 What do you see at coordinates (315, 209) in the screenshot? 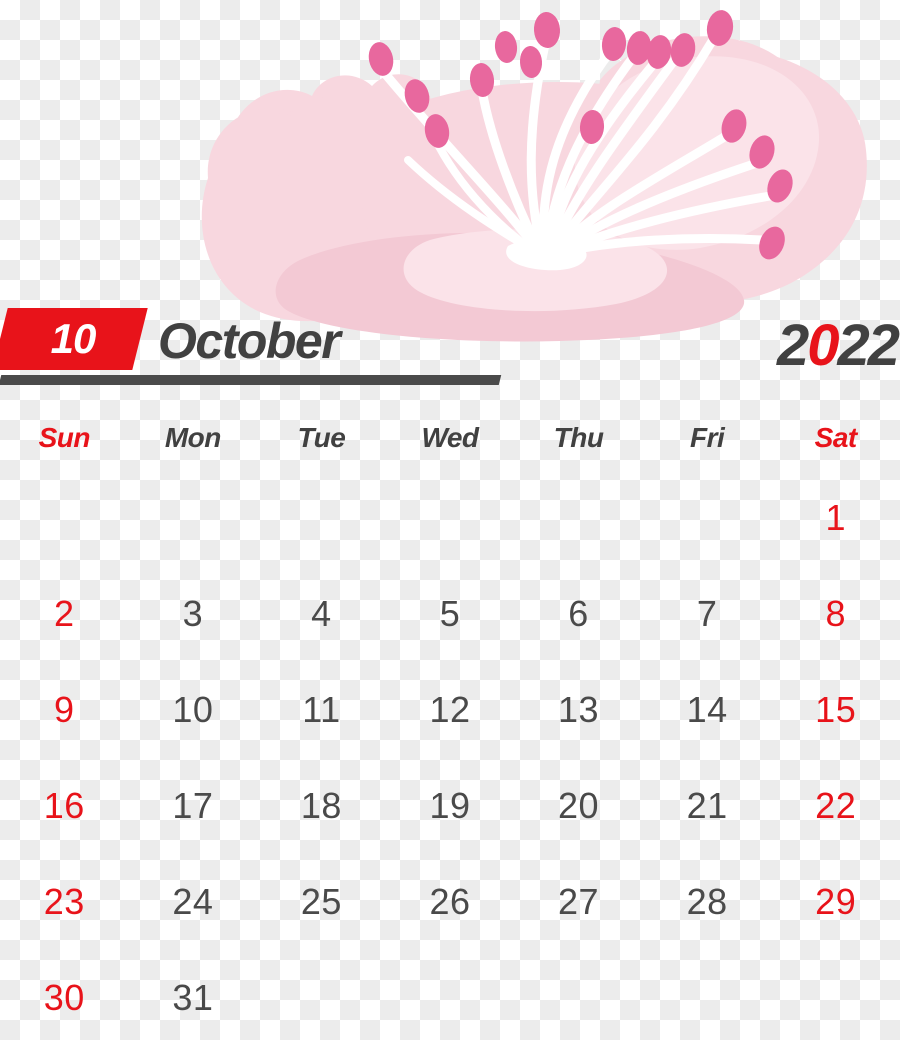
I see `petal-left-lower` at bounding box center [315, 209].